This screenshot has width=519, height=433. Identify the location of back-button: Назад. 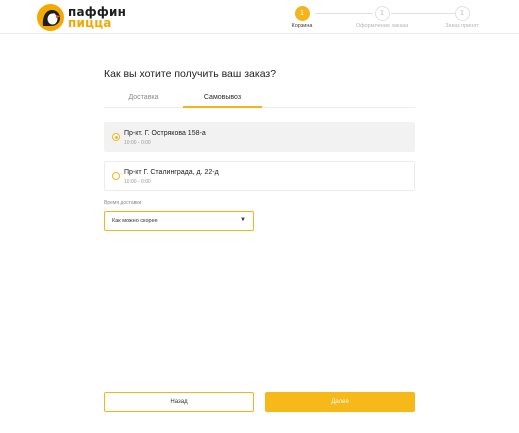
(179, 402).